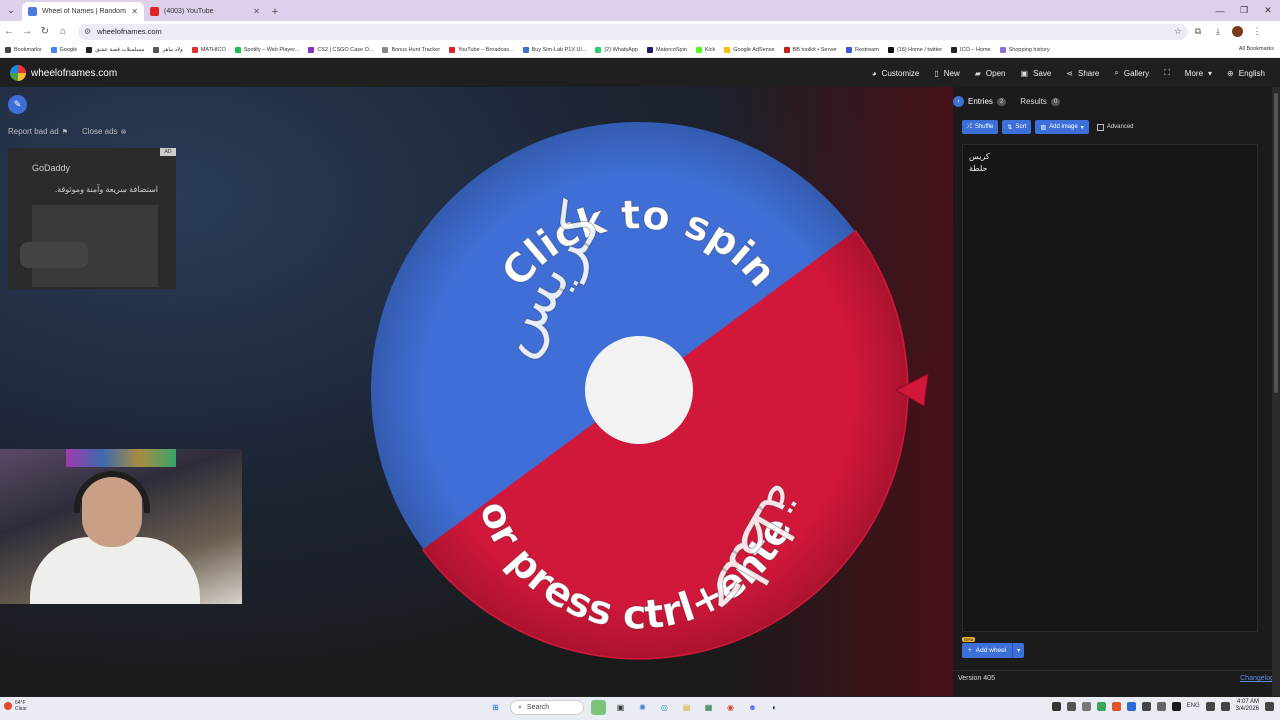 The width and height of the screenshot is (1280, 720). Describe the element at coordinates (11, 10) in the screenshot. I see `tab-search-icon: ⌄` at that location.